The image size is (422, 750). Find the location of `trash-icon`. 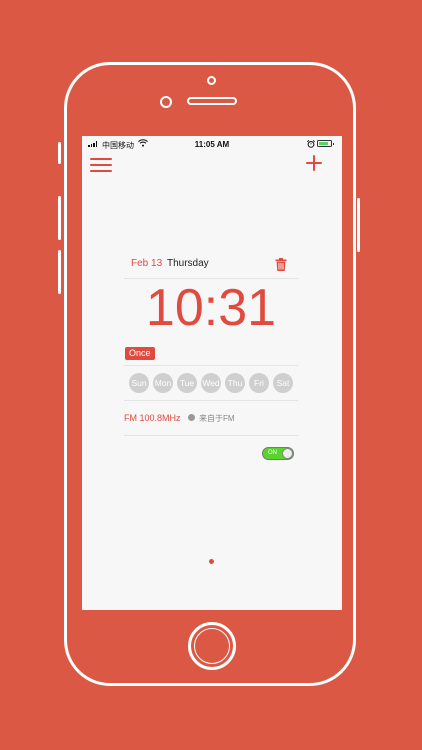

trash-icon is located at coordinates (281, 264).